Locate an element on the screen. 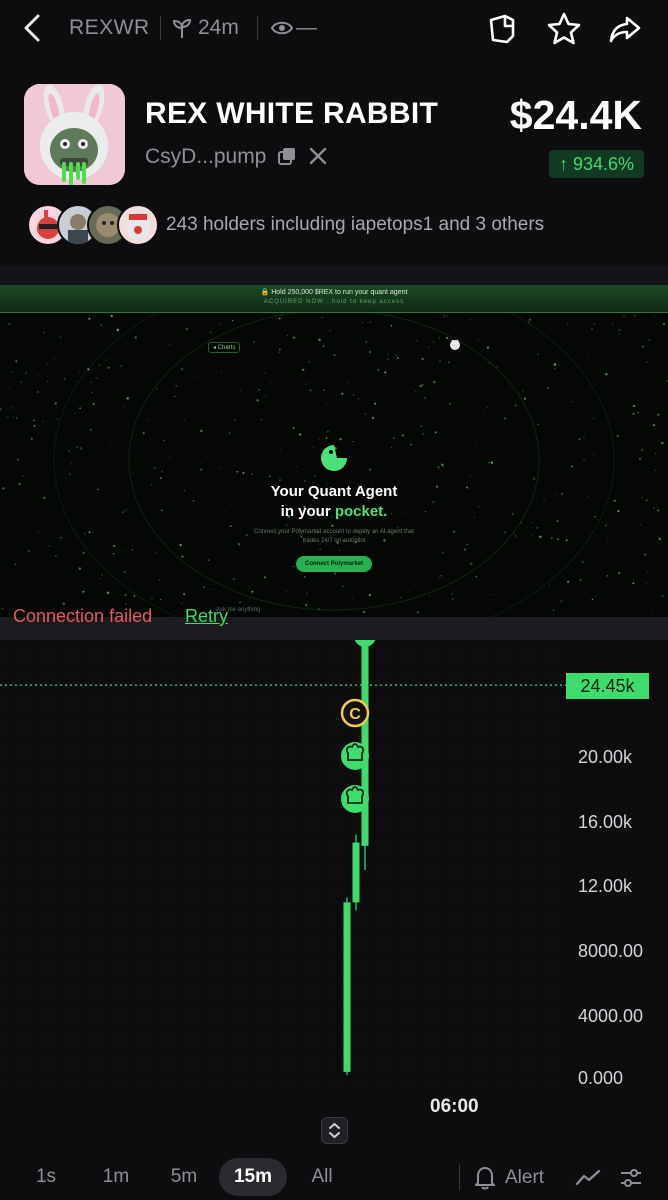 The width and height of the screenshot is (668, 1200). timeframe-5m: 5m is located at coordinates (184, 1177).